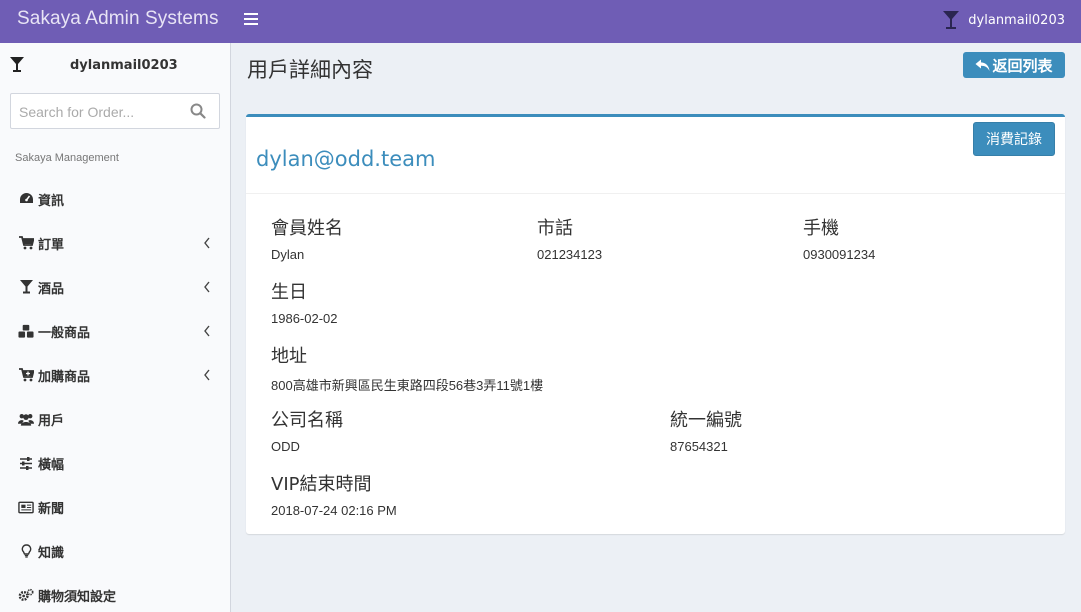  What do you see at coordinates (540, 21) in the screenshot?
I see `top-navbar: Sakaya Admin Systems dylanmail0203` at bounding box center [540, 21].